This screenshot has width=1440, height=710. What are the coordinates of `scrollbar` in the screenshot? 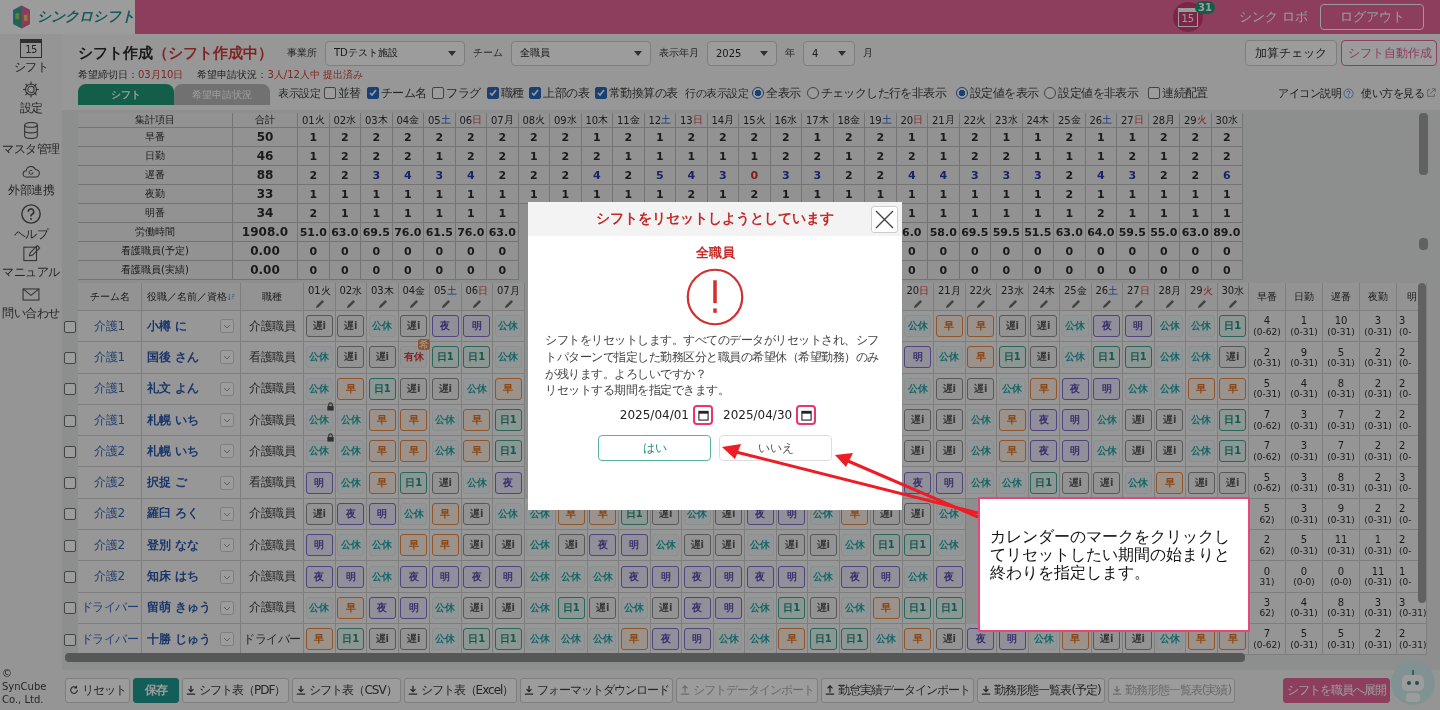 It's located at (1423, 244).